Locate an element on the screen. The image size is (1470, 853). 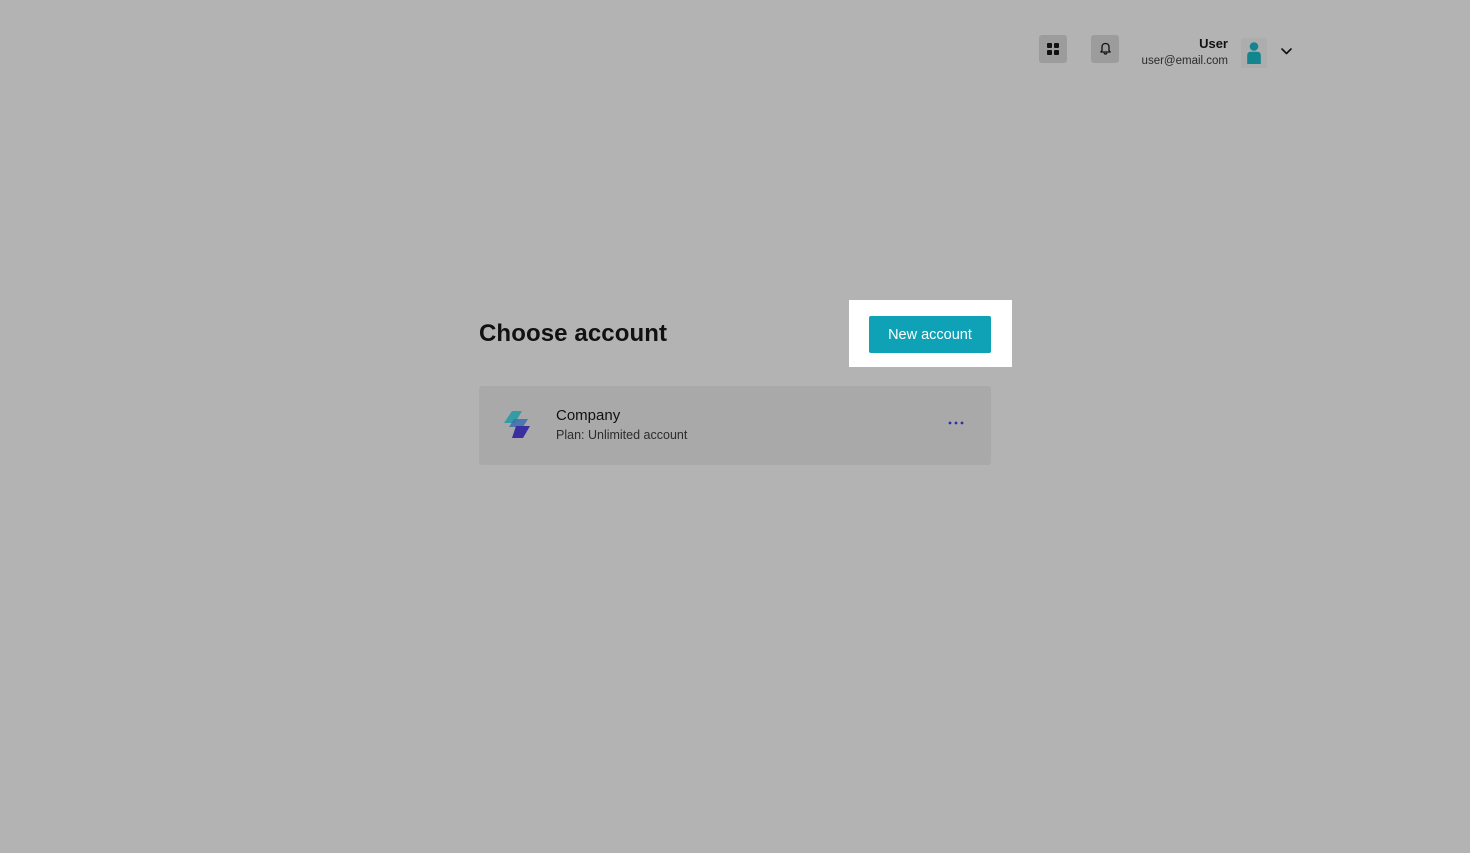
avatar is located at coordinates (1254, 53).